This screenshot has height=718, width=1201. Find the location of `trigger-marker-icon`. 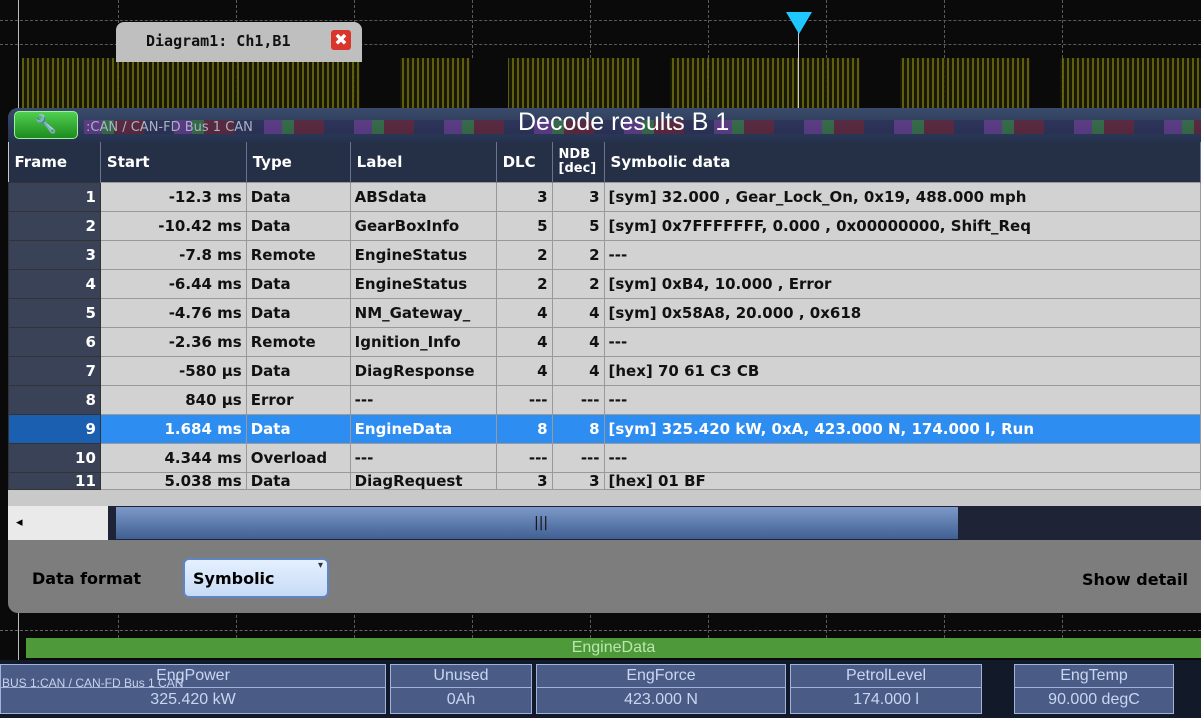

trigger-marker-icon is located at coordinates (799, 23).